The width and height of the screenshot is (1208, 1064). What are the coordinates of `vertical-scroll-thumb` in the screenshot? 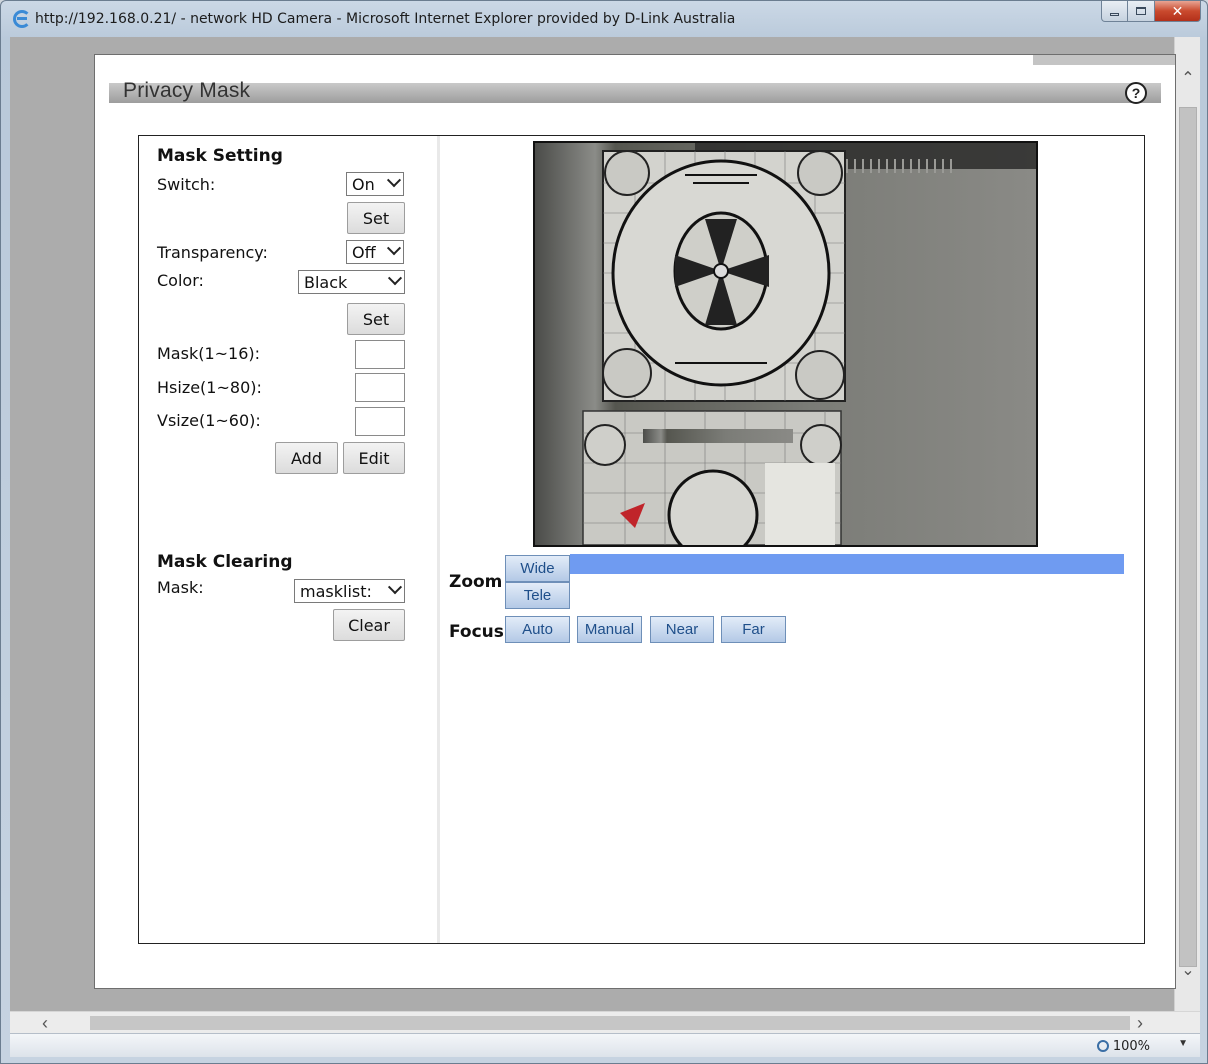 It's located at (1188, 537).